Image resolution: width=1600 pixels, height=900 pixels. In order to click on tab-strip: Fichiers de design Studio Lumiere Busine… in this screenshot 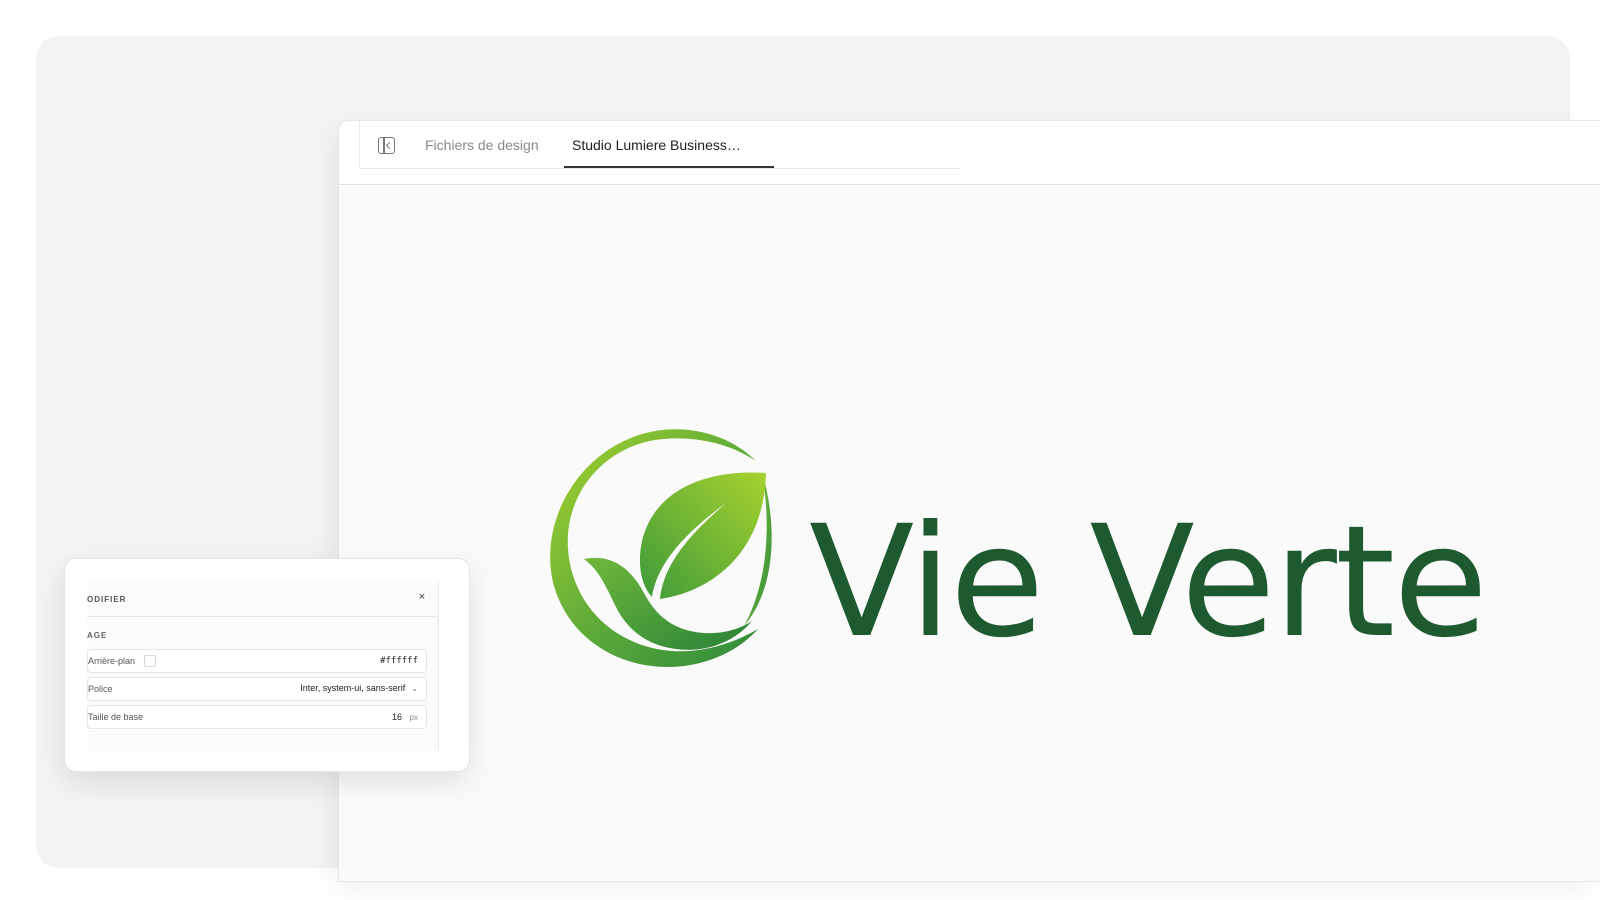, I will do `click(659, 145)`.